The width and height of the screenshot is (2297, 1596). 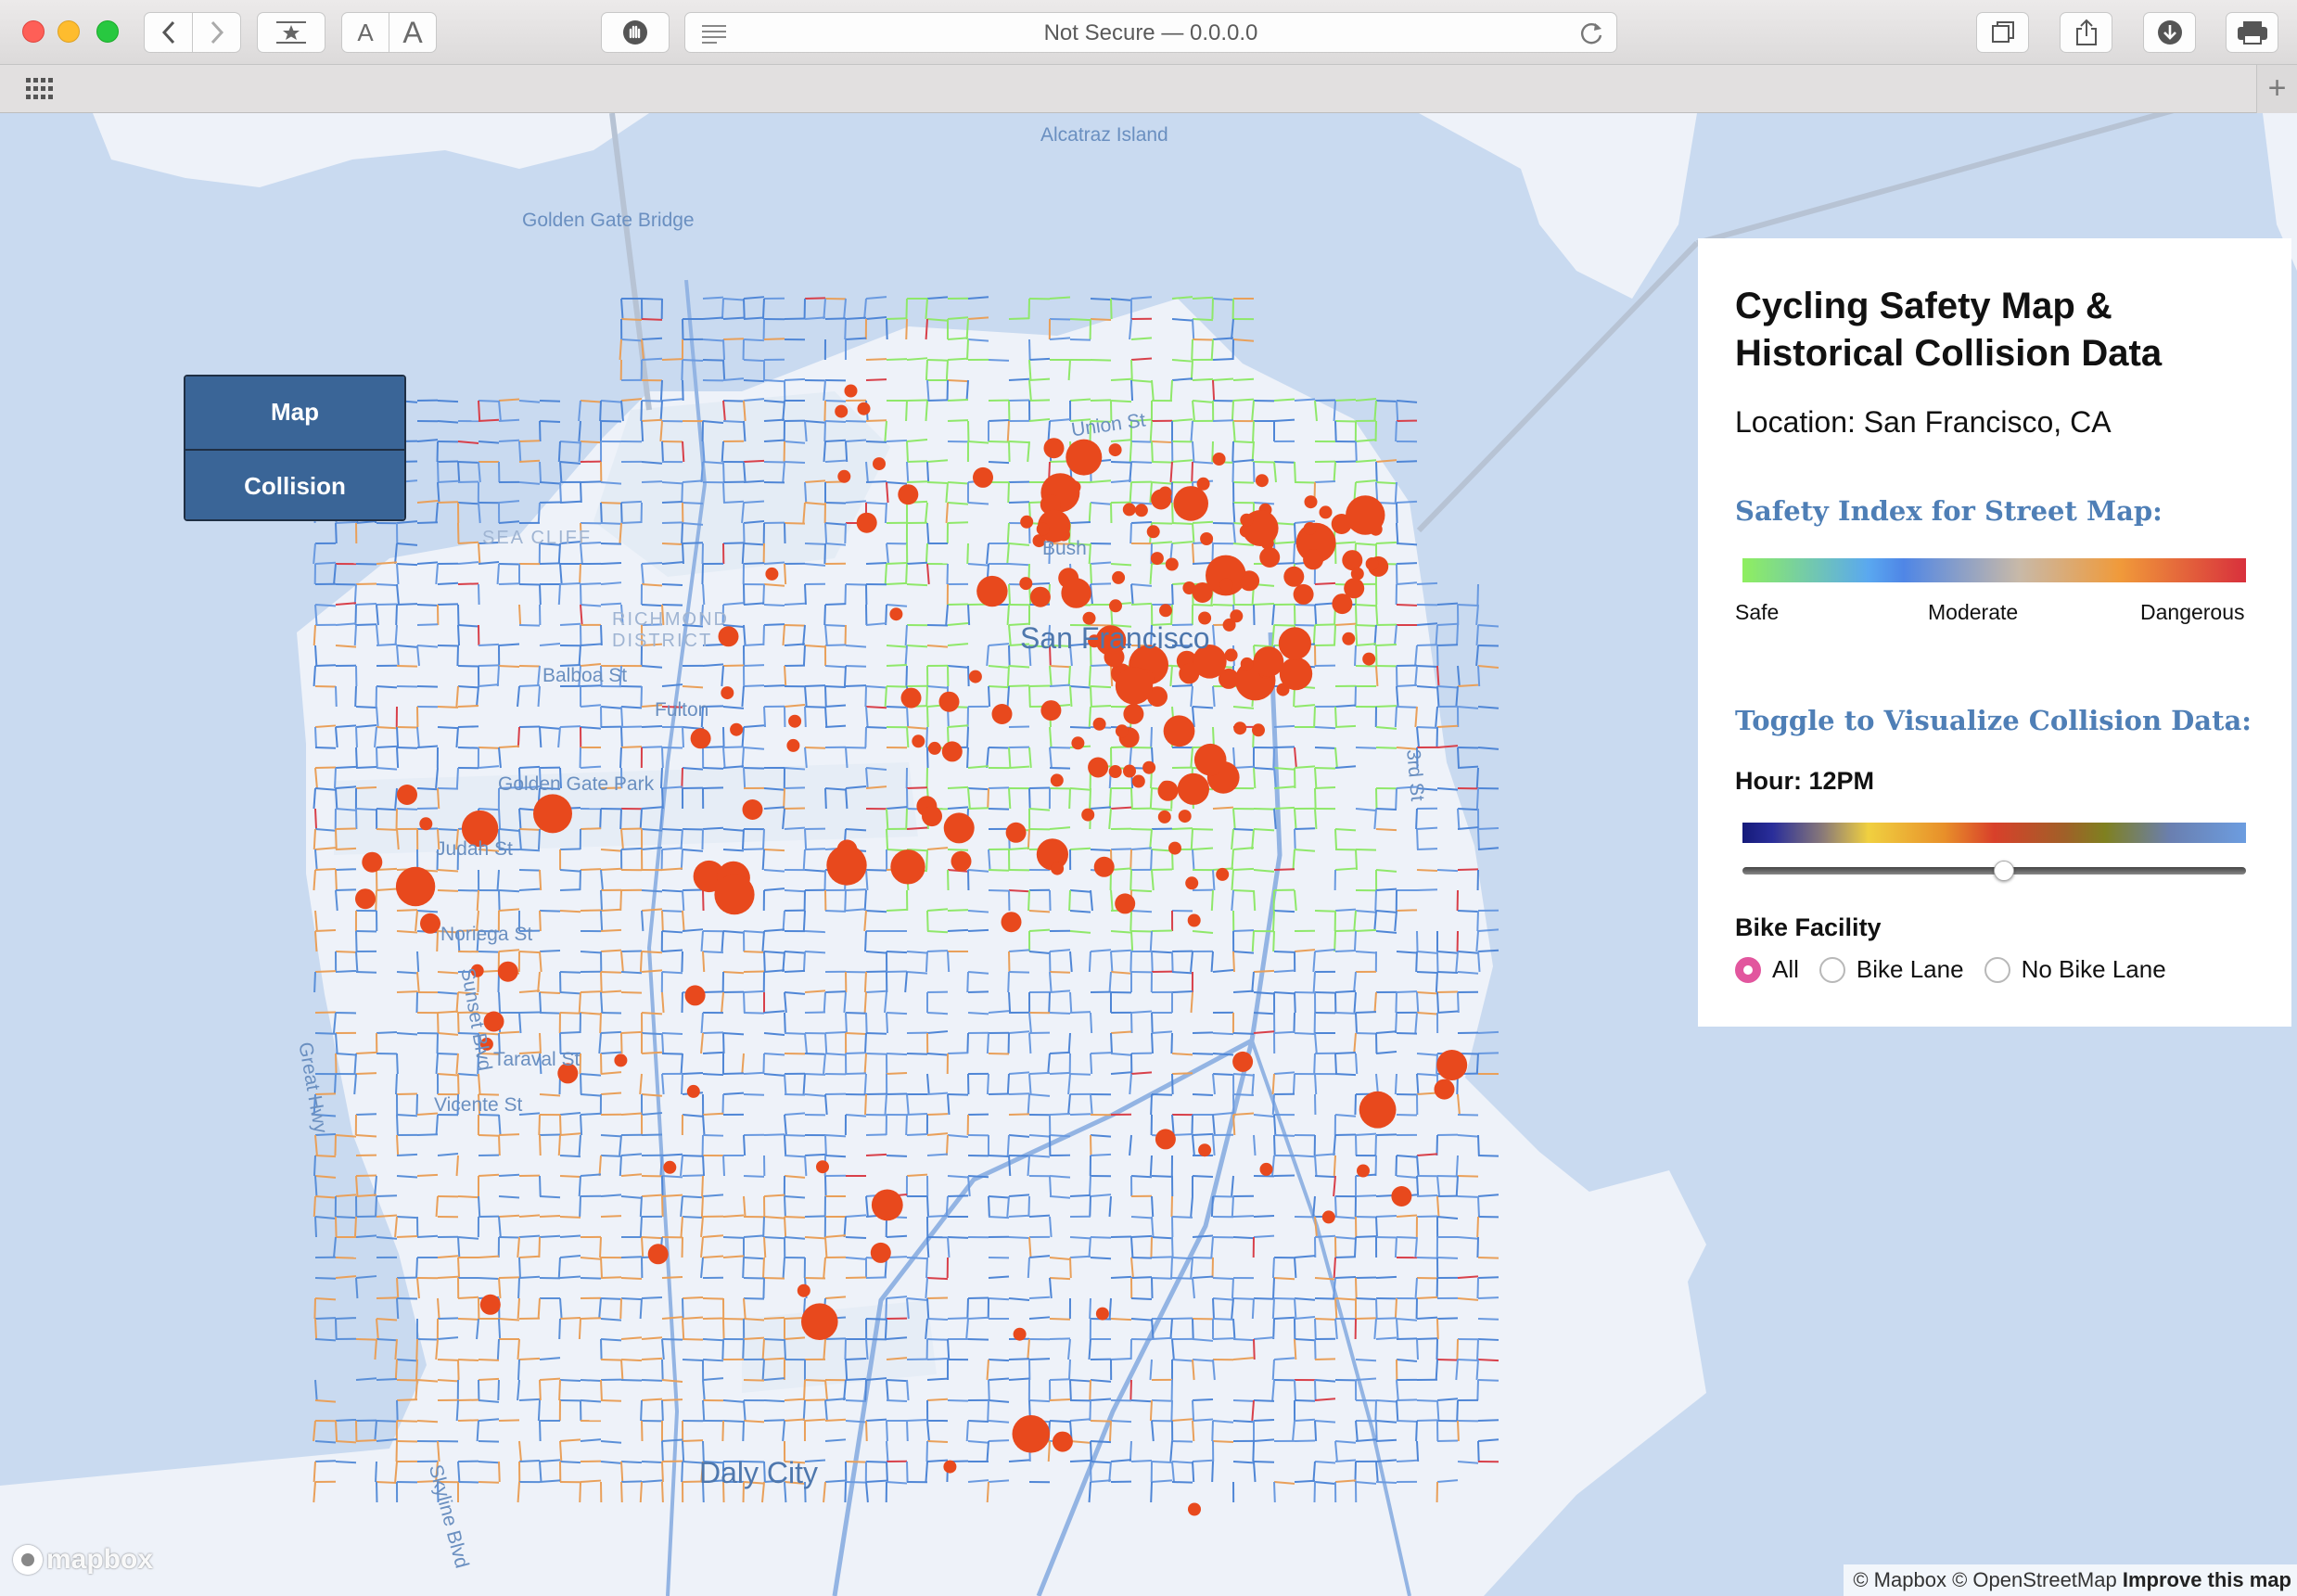 I want to click on back-button, so click(x=168, y=32).